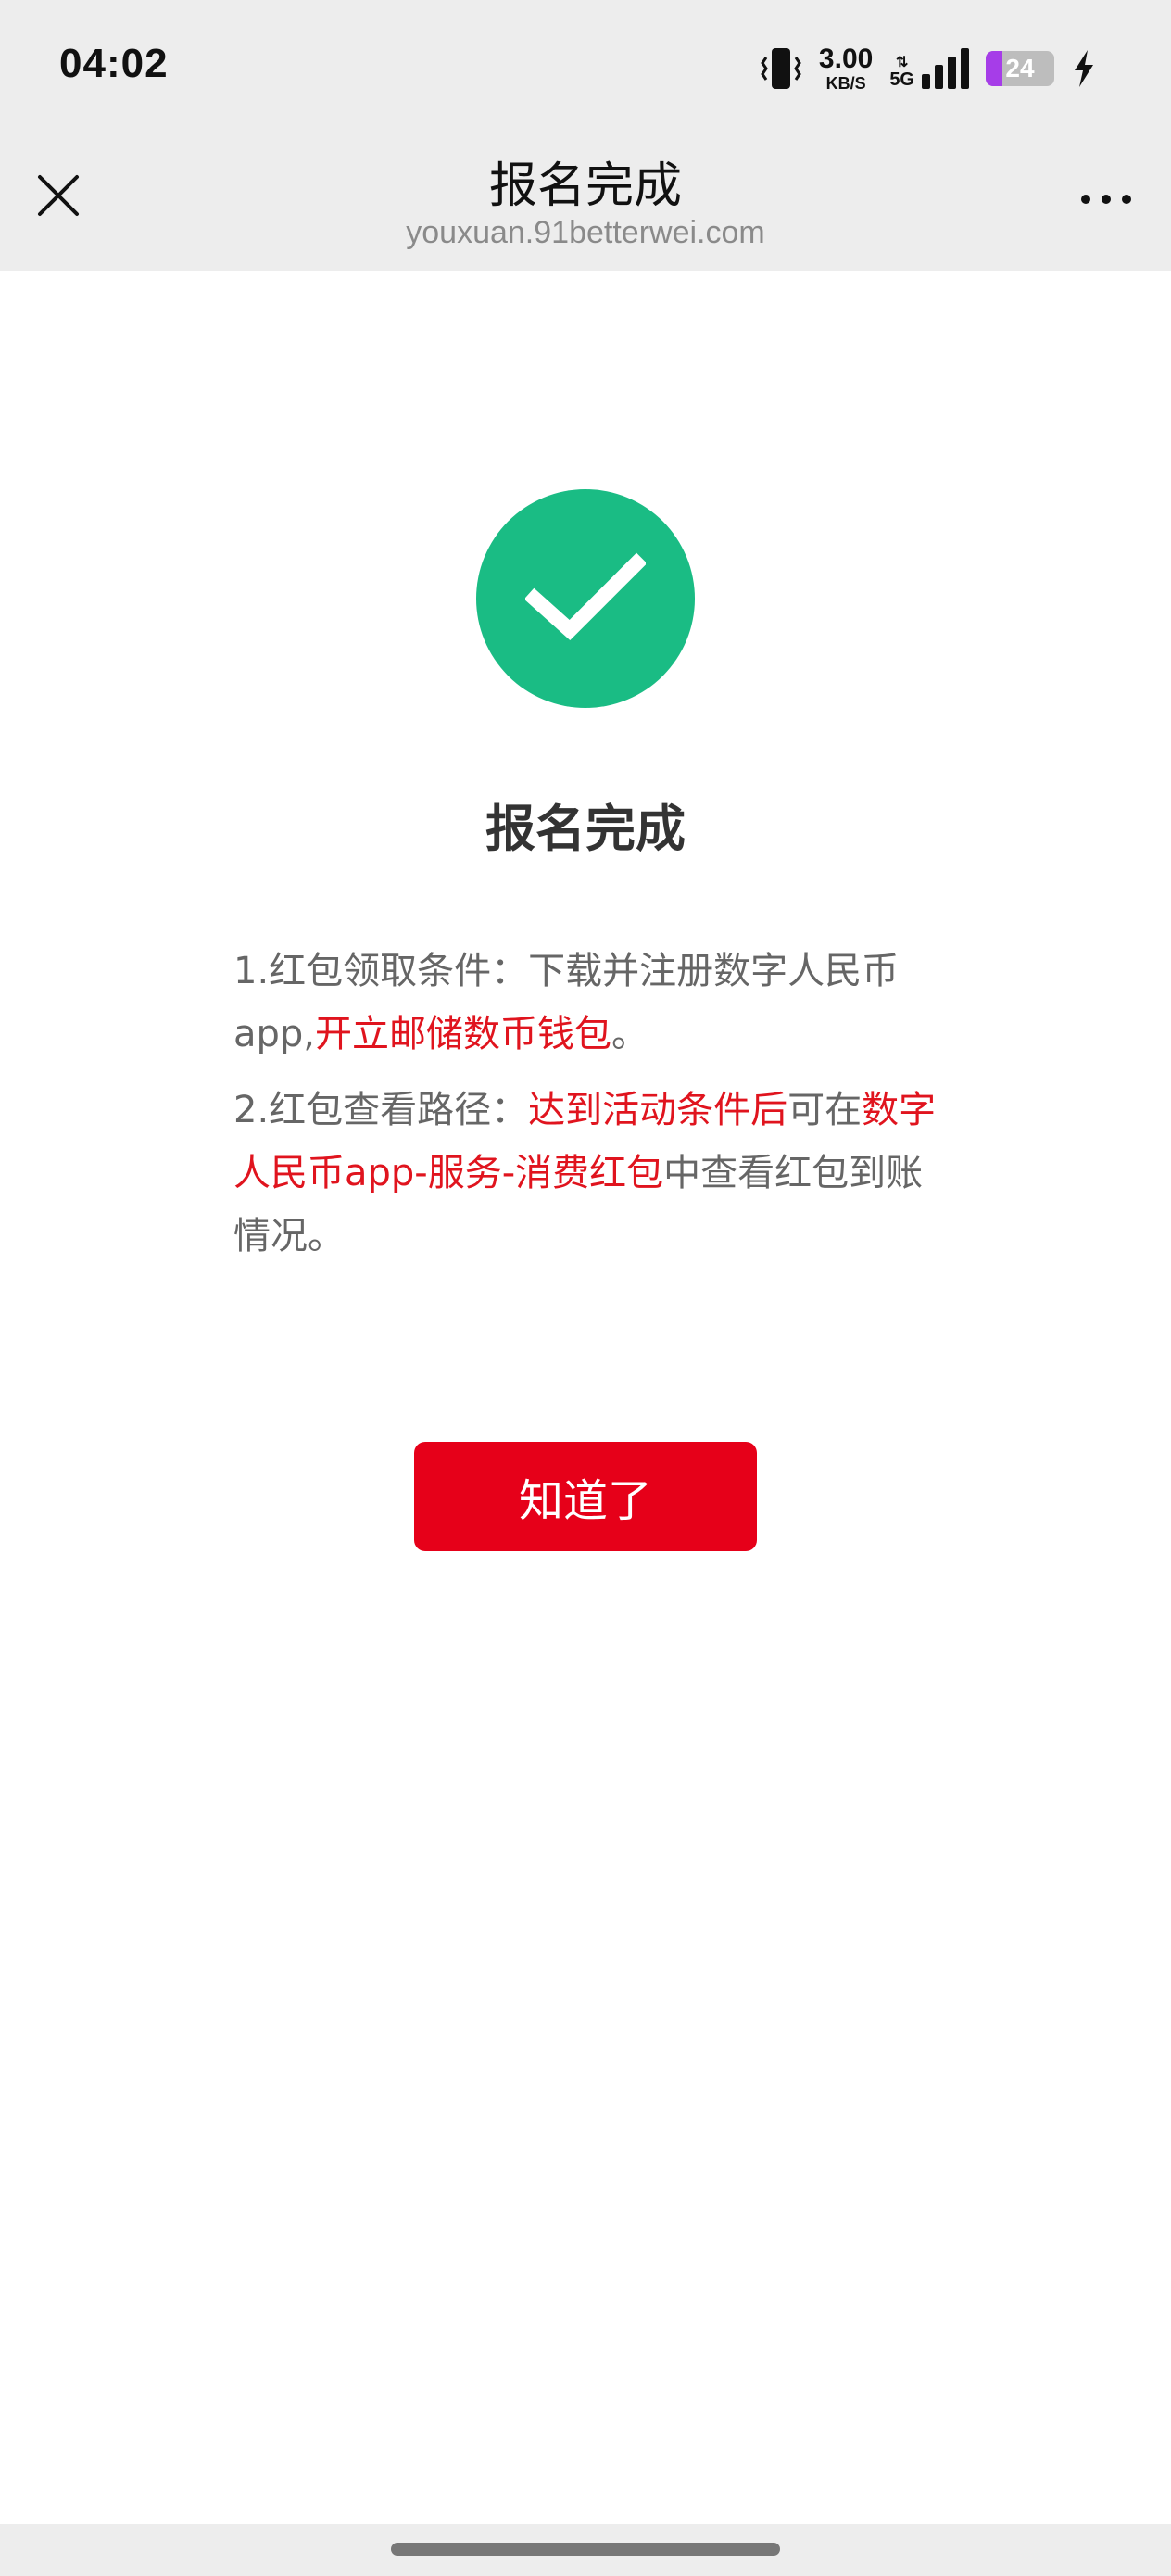  I want to click on home-gesture-handle, so click(585, 2549).